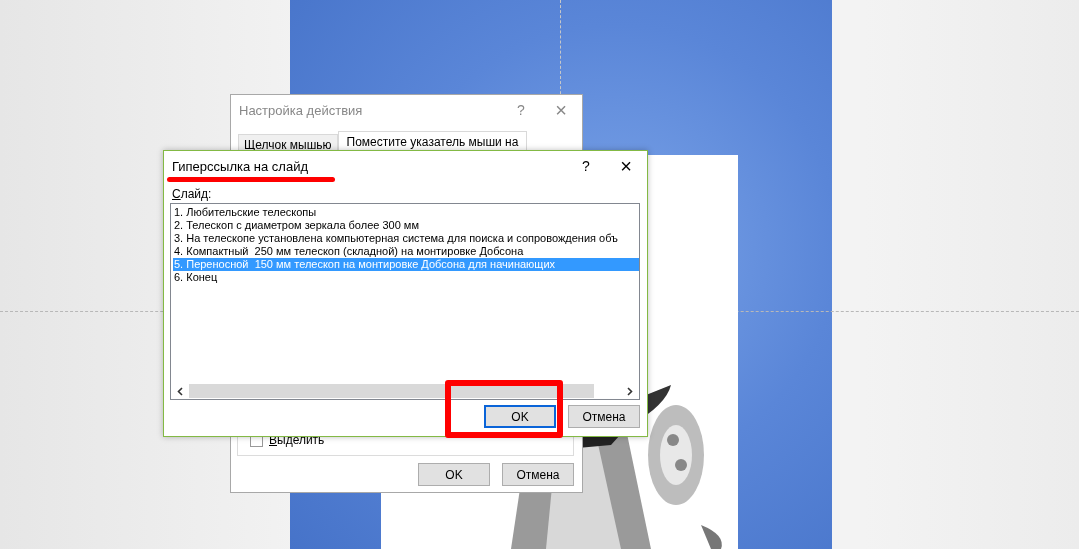  Describe the element at coordinates (406, 251) in the screenshot. I see `list-item: 4. Компактный 250 мм телескоп (складной) на монтировке Добсона` at that location.